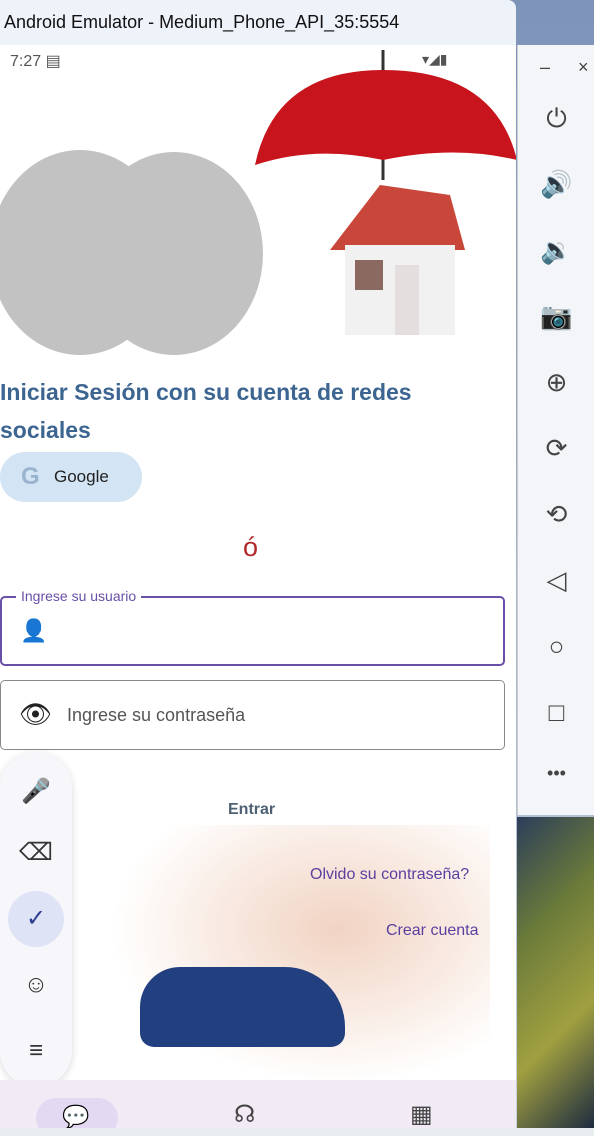  I want to click on volume-down-icon: 🔉, so click(556, 250).